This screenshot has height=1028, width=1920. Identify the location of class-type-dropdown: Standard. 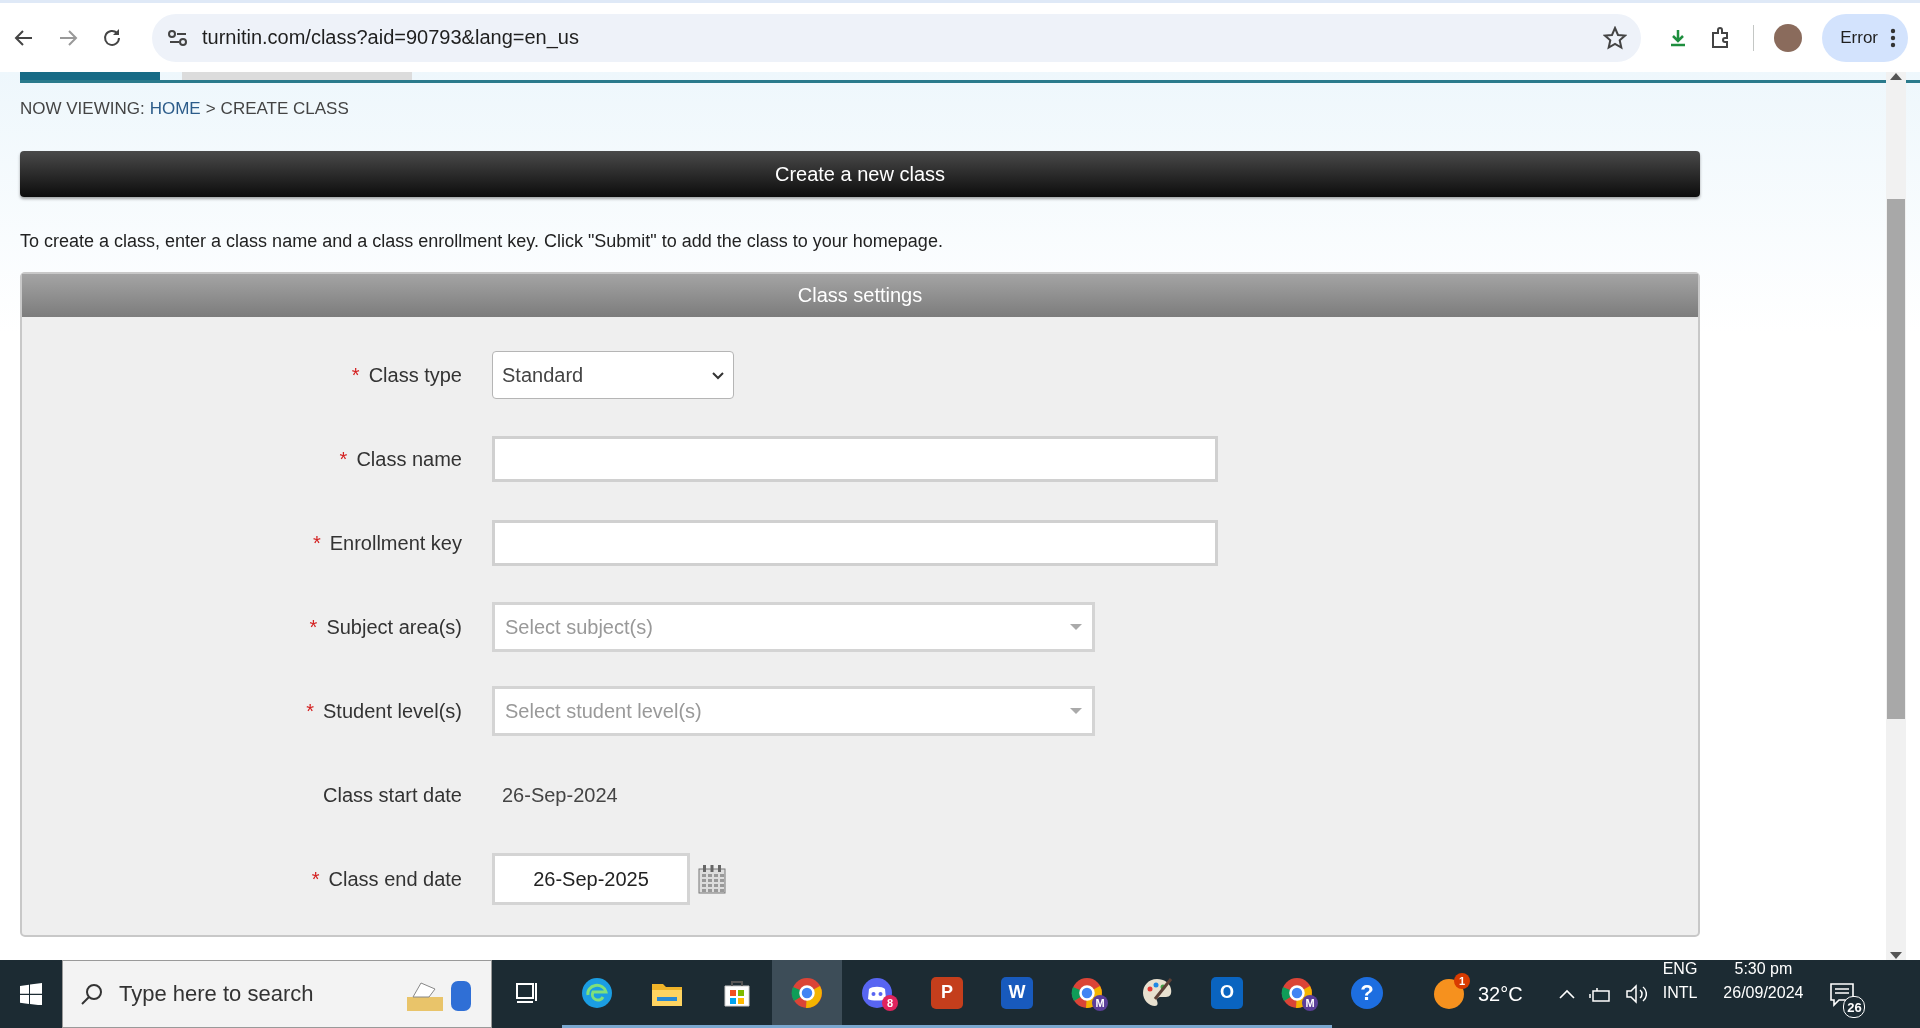
(613, 375).